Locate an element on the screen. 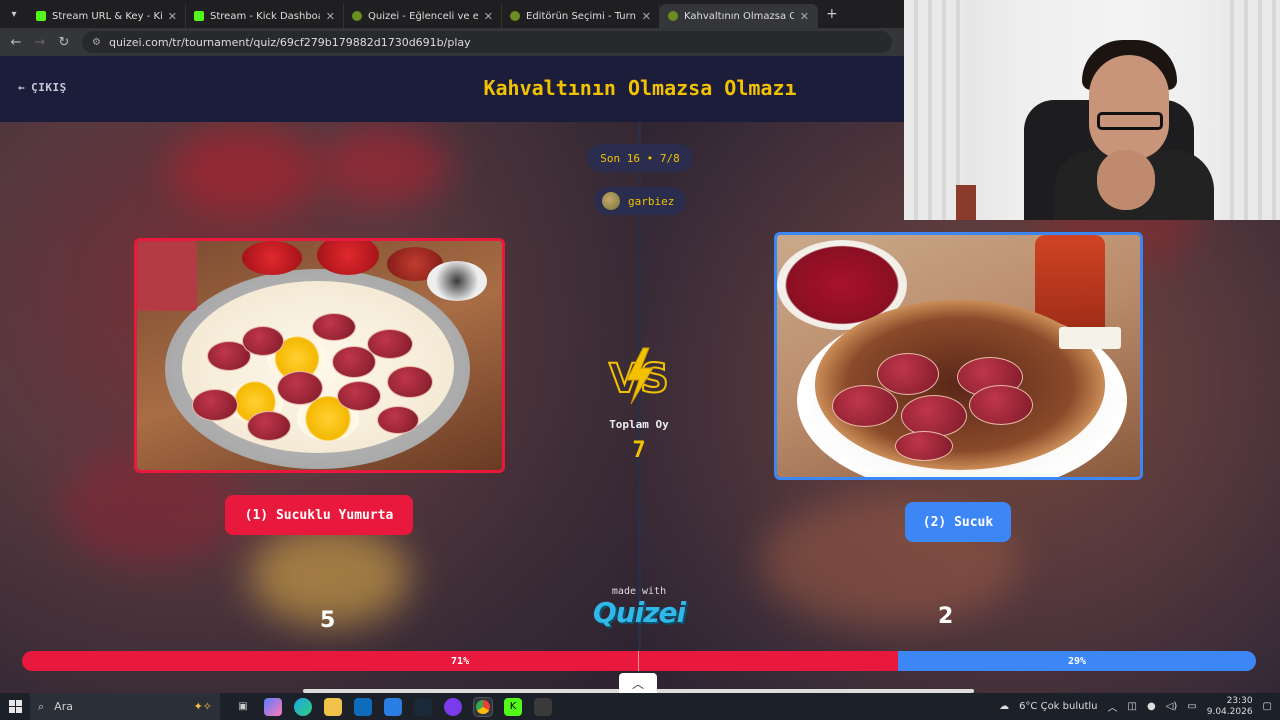 This screenshot has width=1280, height=720. clock-time: 23:30 is located at coordinates (1239, 700).